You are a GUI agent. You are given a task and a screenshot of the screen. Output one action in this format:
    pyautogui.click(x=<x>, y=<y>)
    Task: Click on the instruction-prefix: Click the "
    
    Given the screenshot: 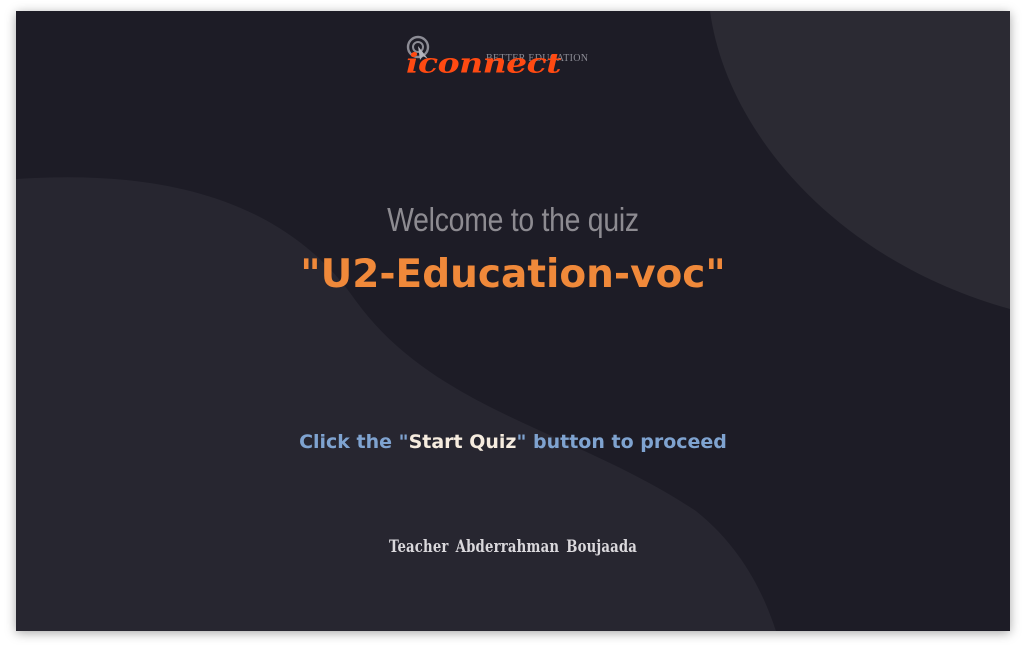 What is the action you would take?
    pyautogui.click(x=354, y=442)
    